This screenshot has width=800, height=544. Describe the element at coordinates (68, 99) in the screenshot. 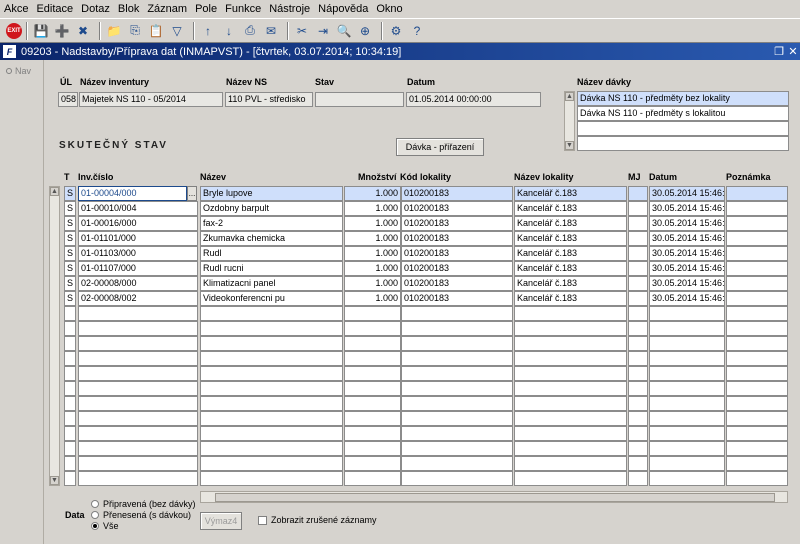

I see `ul-field: 058` at that location.